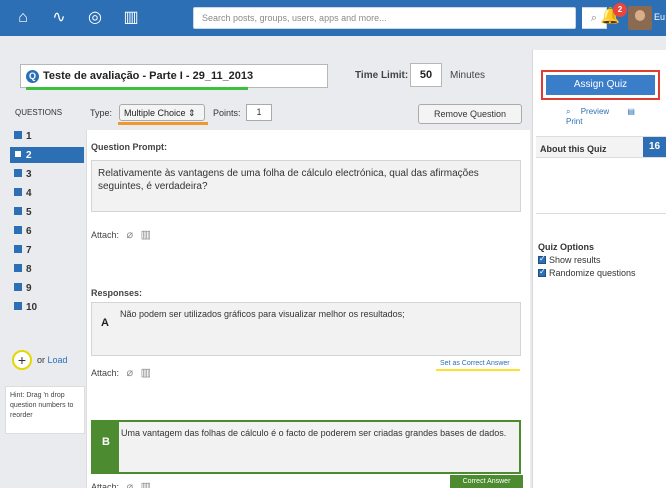 The width and height of the screenshot is (666, 488). Describe the element at coordinates (566, 247) in the screenshot. I see `quiz-options-title: Quiz Options` at that location.